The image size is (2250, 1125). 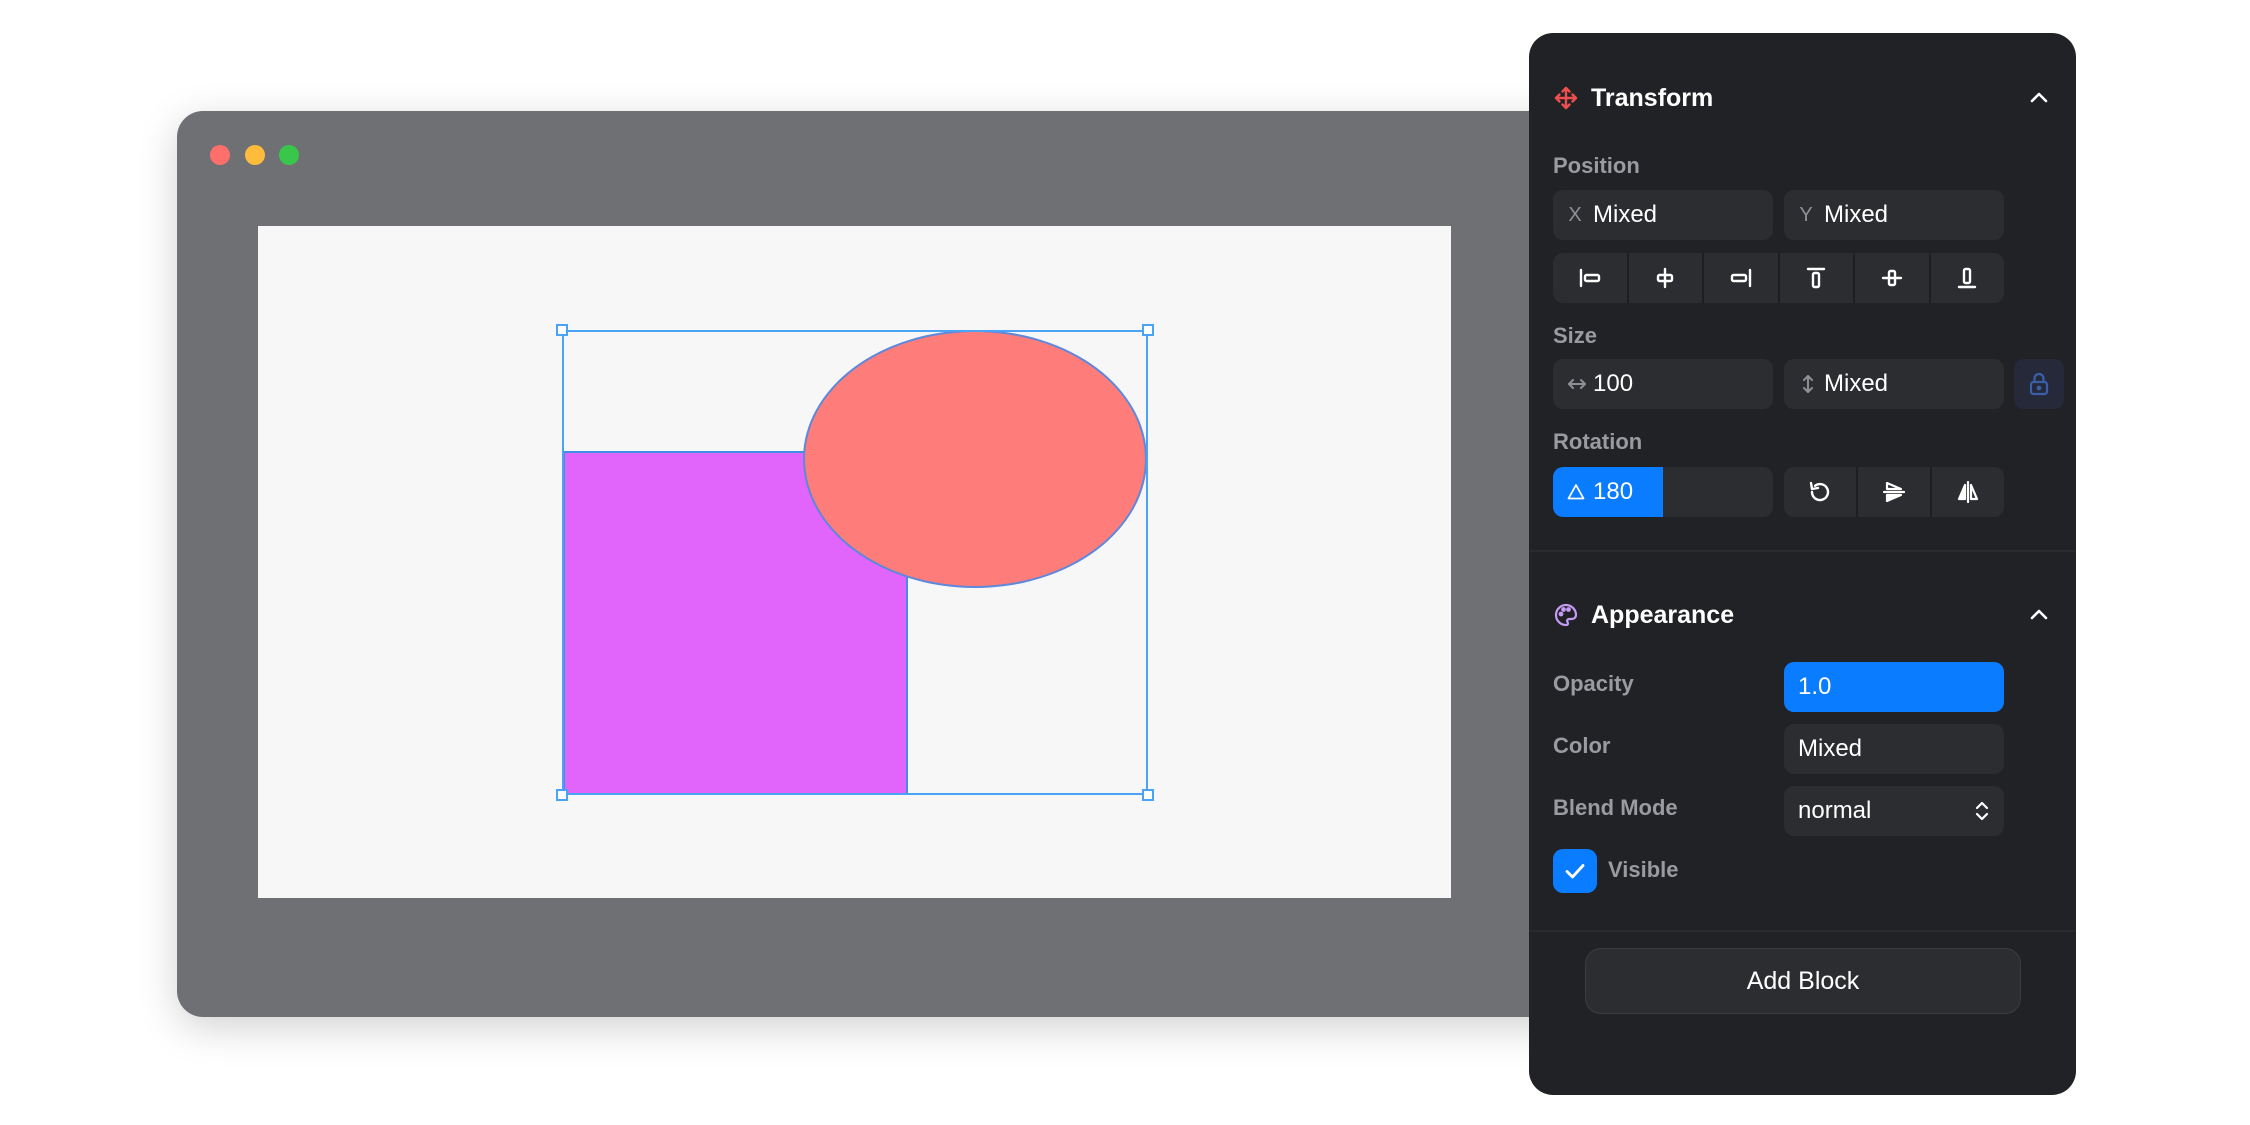 I want to click on height-arrows-icon, so click(x=1806, y=384).